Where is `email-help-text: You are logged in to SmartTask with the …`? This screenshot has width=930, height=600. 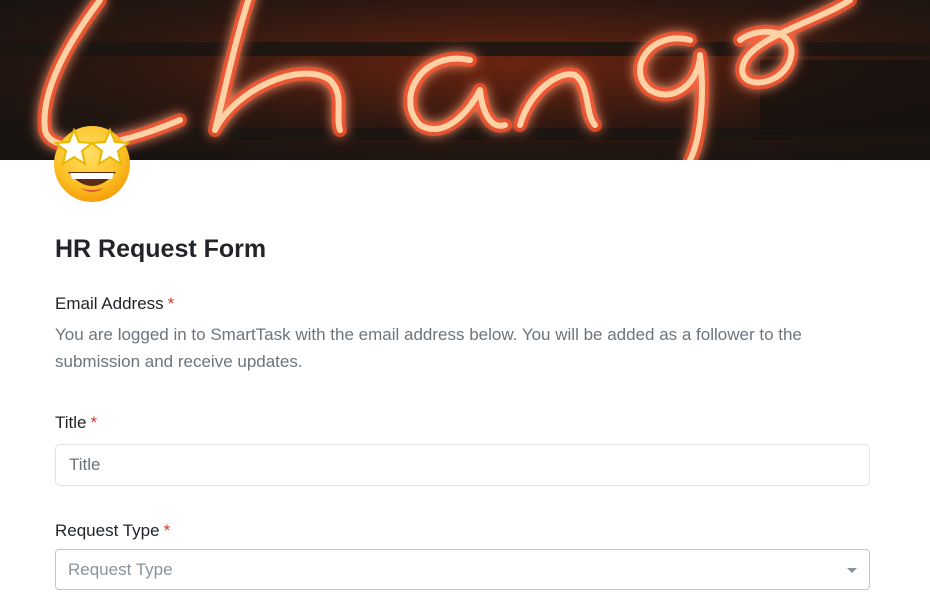 email-help-text: You are logged in to SmartTask with the … is located at coordinates (428, 348).